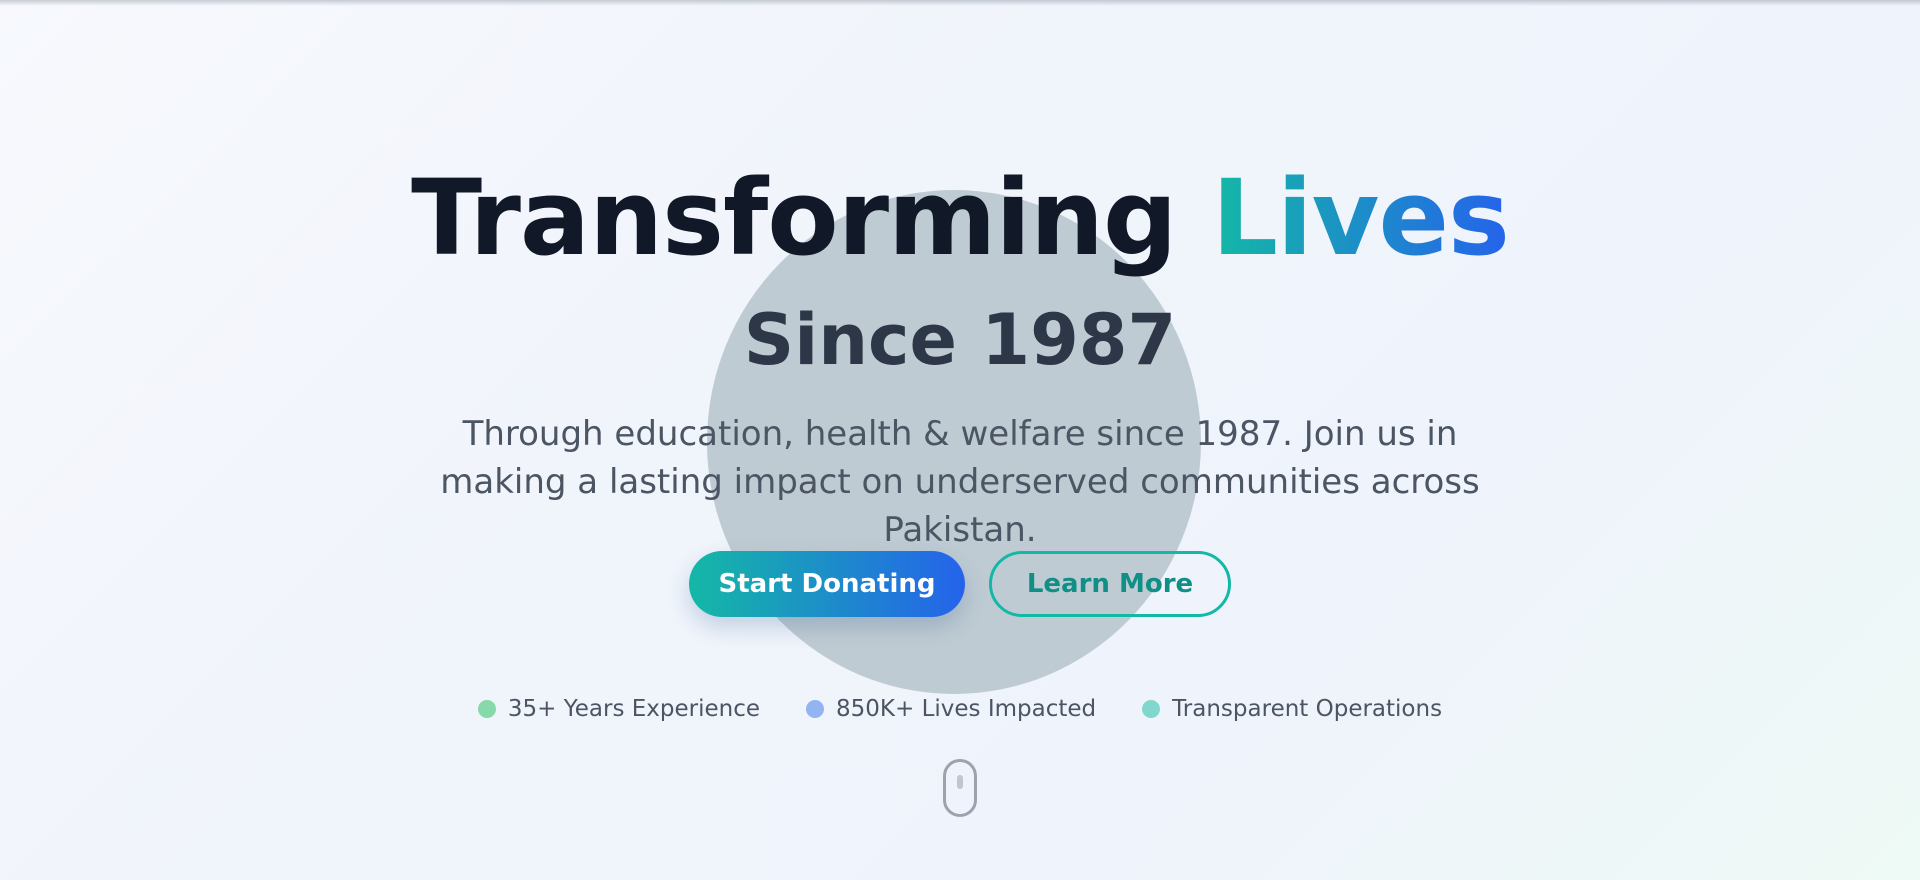 The width and height of the screenshot is (1920, 880). Describe the element at coordinates (1307, 709) in the screenshot. I see `stat-label: Transparent Operations` at that location.